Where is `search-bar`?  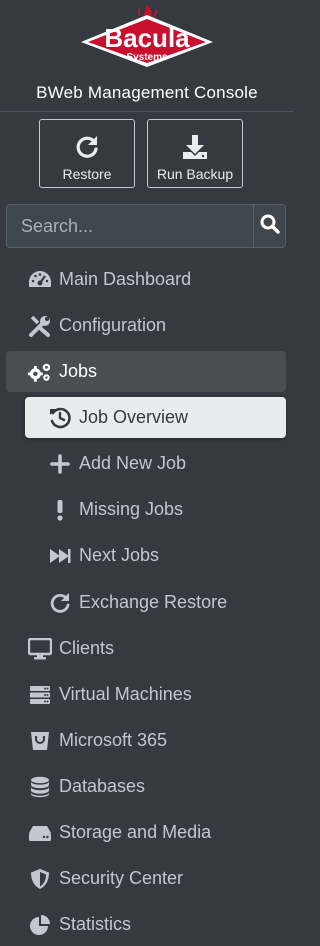
search-bar is located at coordinates (146, 226).